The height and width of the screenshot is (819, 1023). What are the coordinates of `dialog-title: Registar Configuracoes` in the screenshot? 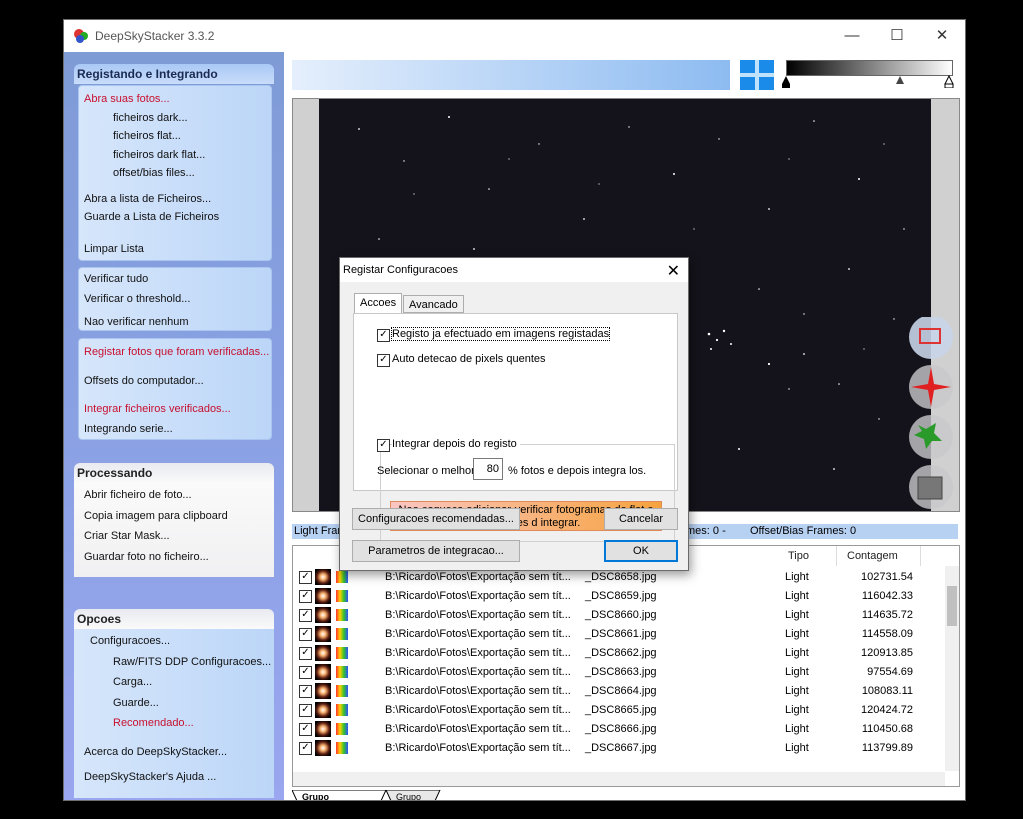 It's located at (400, 270).